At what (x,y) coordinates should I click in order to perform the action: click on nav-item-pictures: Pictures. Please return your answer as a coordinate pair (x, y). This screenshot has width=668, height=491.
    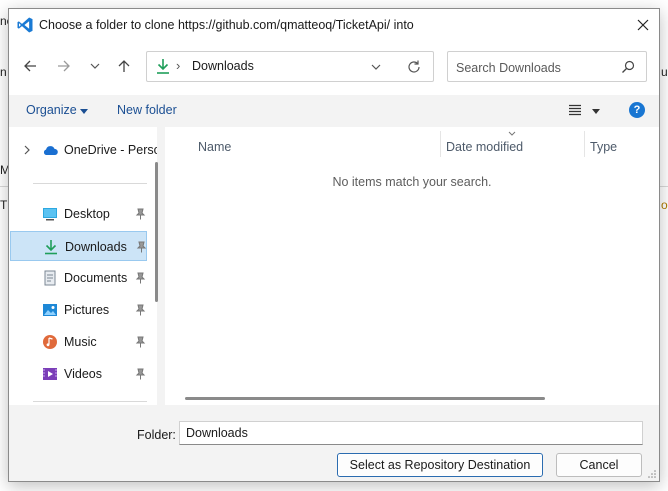
    Looking at the image, I should click on (78, 310).